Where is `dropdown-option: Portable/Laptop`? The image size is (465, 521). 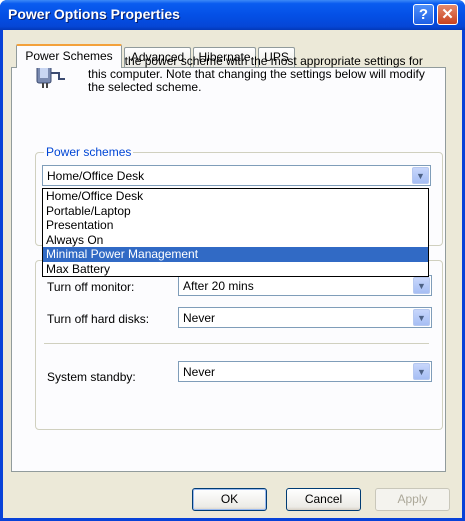
dropdown-option: Portable/Laptop is located at coordinates (235, 211).